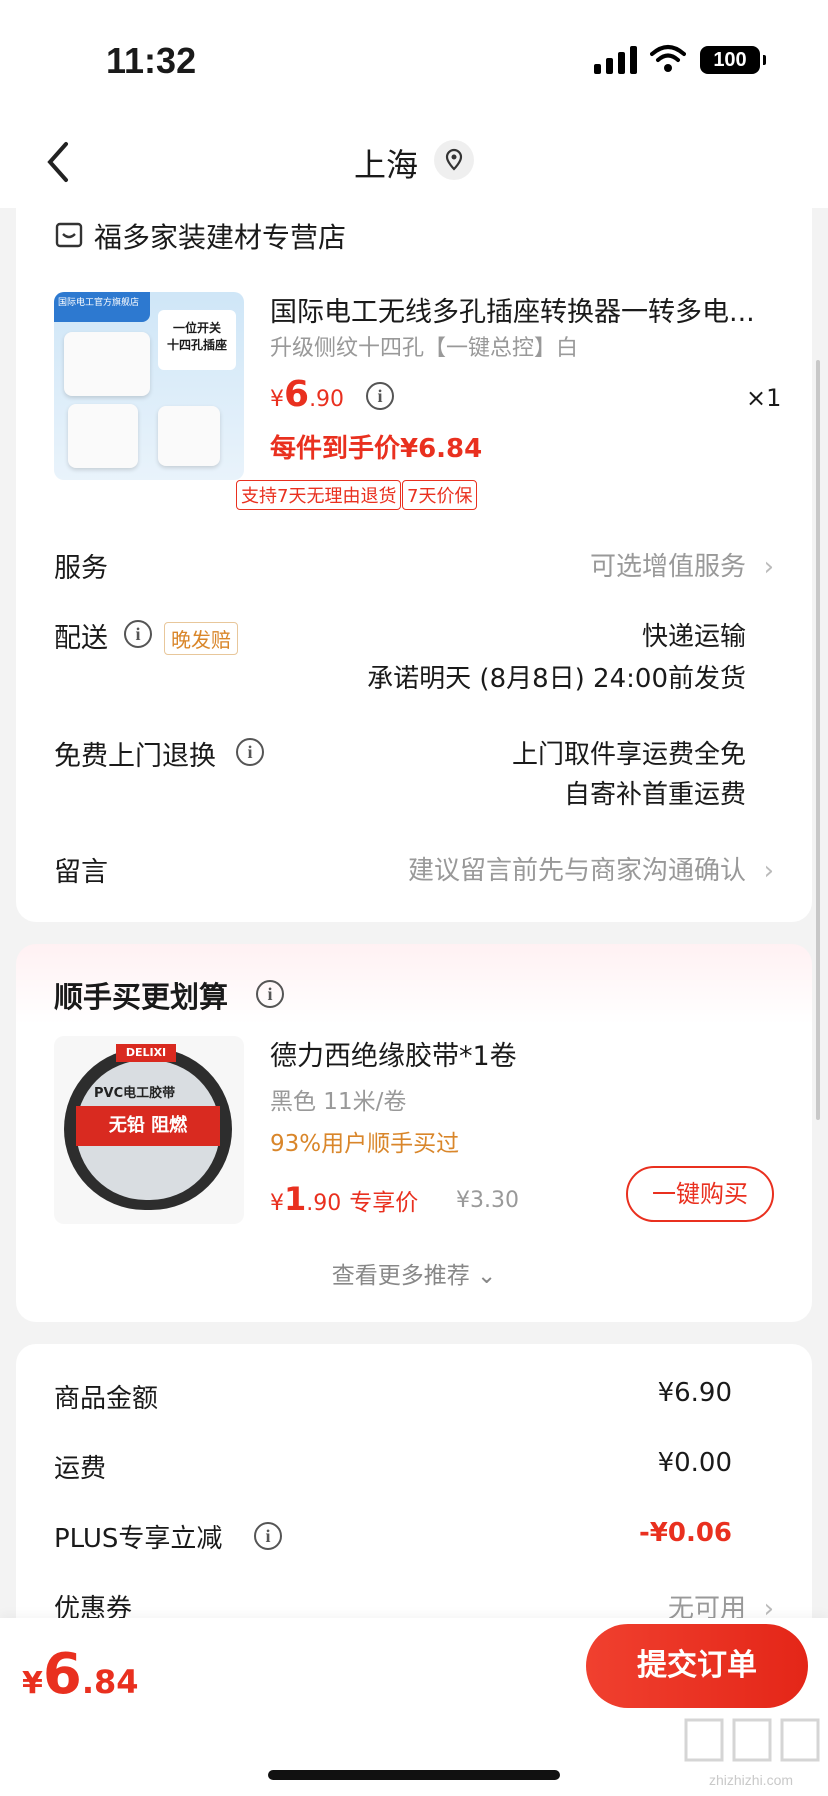 The image size is (828, 1796). Describe the element at coordinates (454, 160) in the screenshot. I see `location-pin-icon` at that location.